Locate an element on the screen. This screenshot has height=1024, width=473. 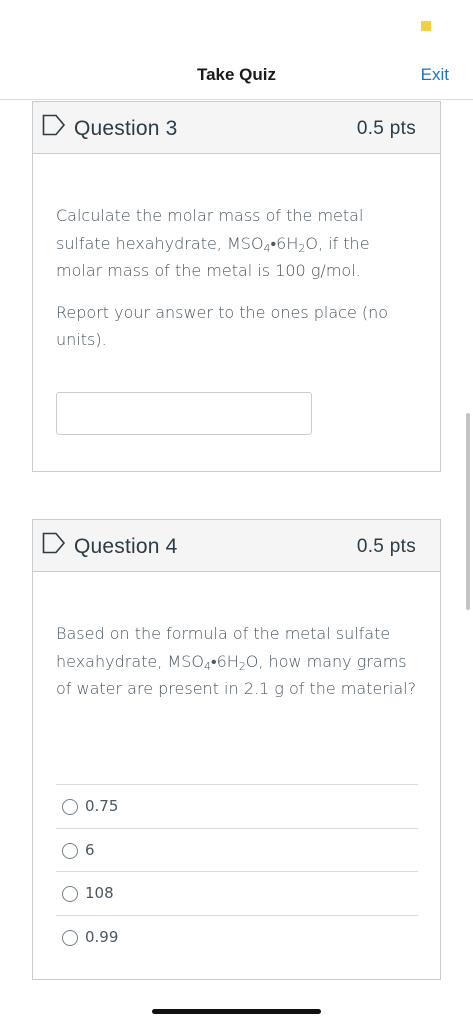
question-header: Question 4 0.5 pts is located at coordinates (236, 546).